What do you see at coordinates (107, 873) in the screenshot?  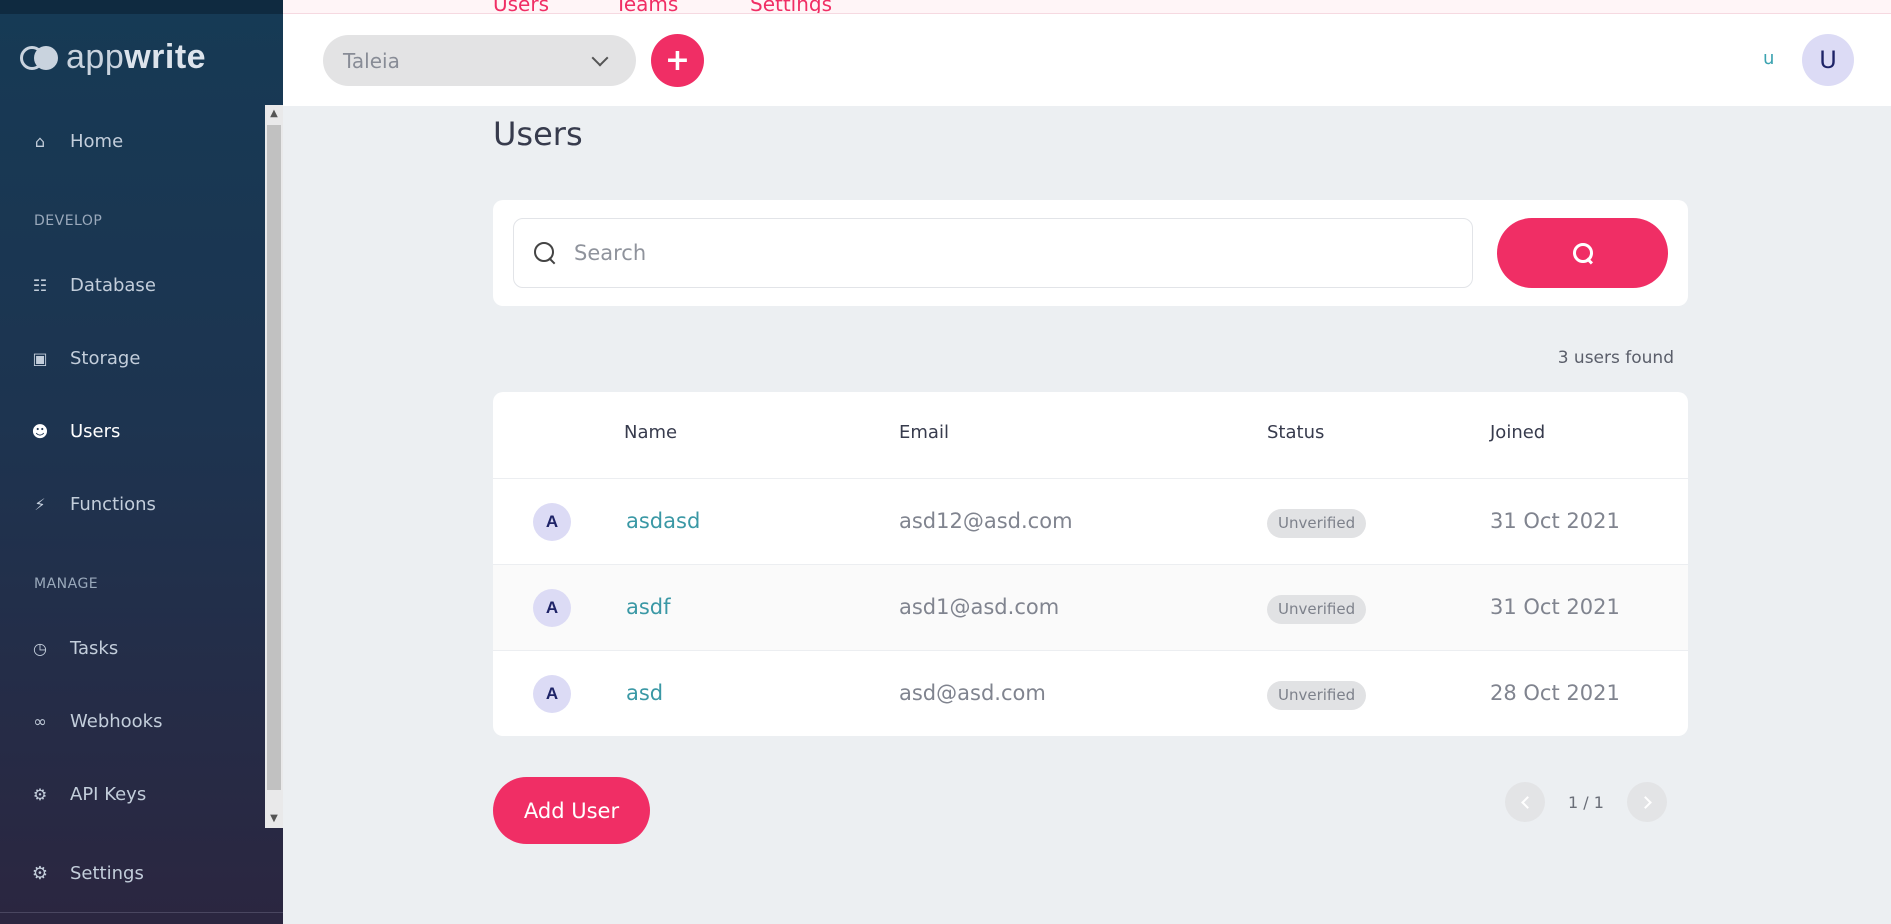 I see `sidebar-item-label: Settings` at bounding box center [107, 873].